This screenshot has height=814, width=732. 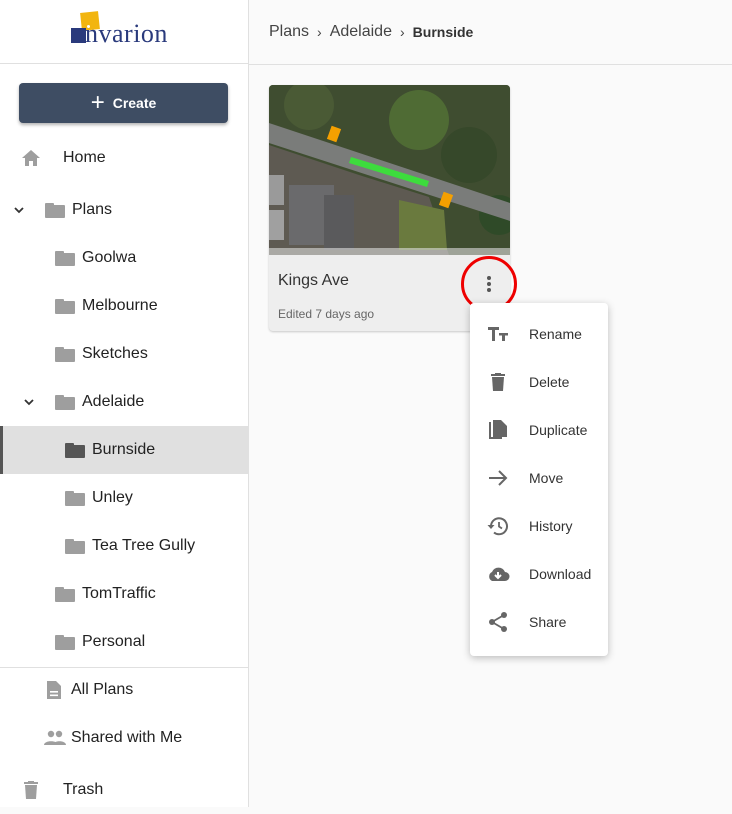 I want to click on map-image, so click(x=389, y=170).